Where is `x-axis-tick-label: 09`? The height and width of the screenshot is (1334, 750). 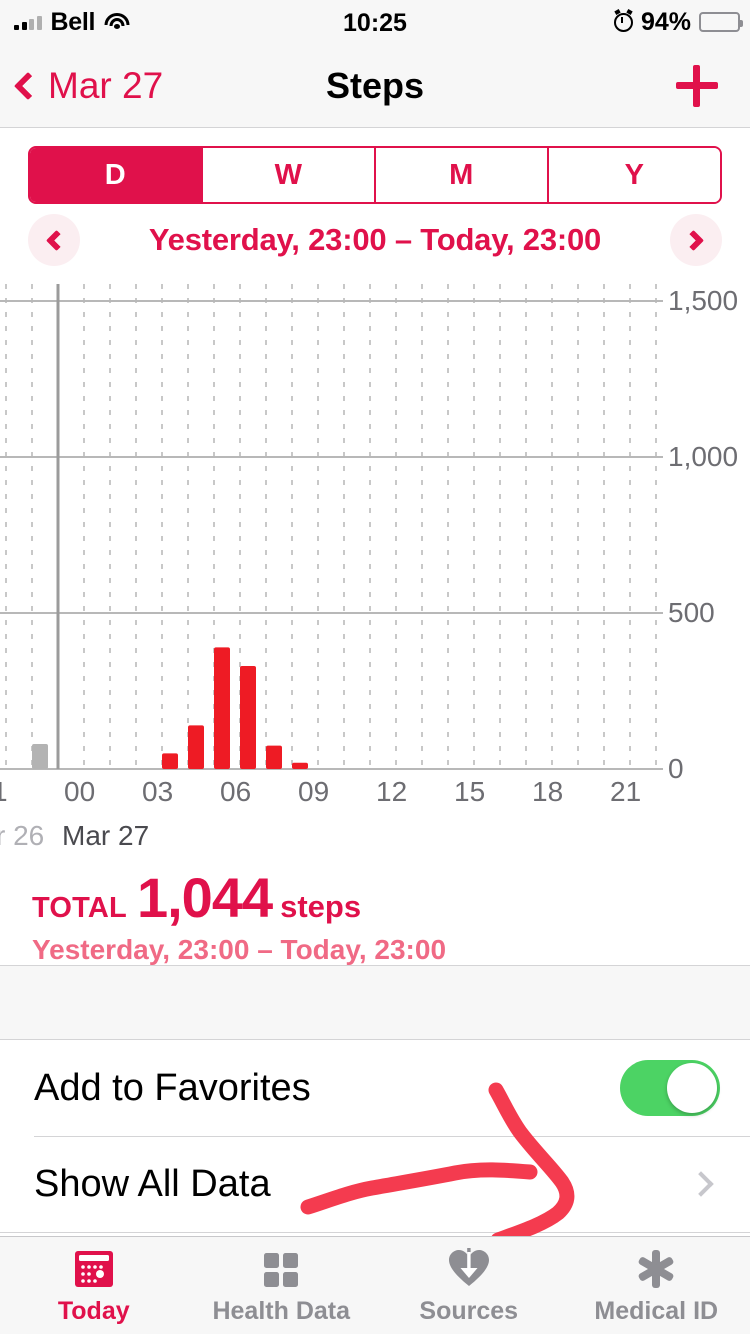 x-axis-tick-label: 09 is located at coordinates (314, 791).